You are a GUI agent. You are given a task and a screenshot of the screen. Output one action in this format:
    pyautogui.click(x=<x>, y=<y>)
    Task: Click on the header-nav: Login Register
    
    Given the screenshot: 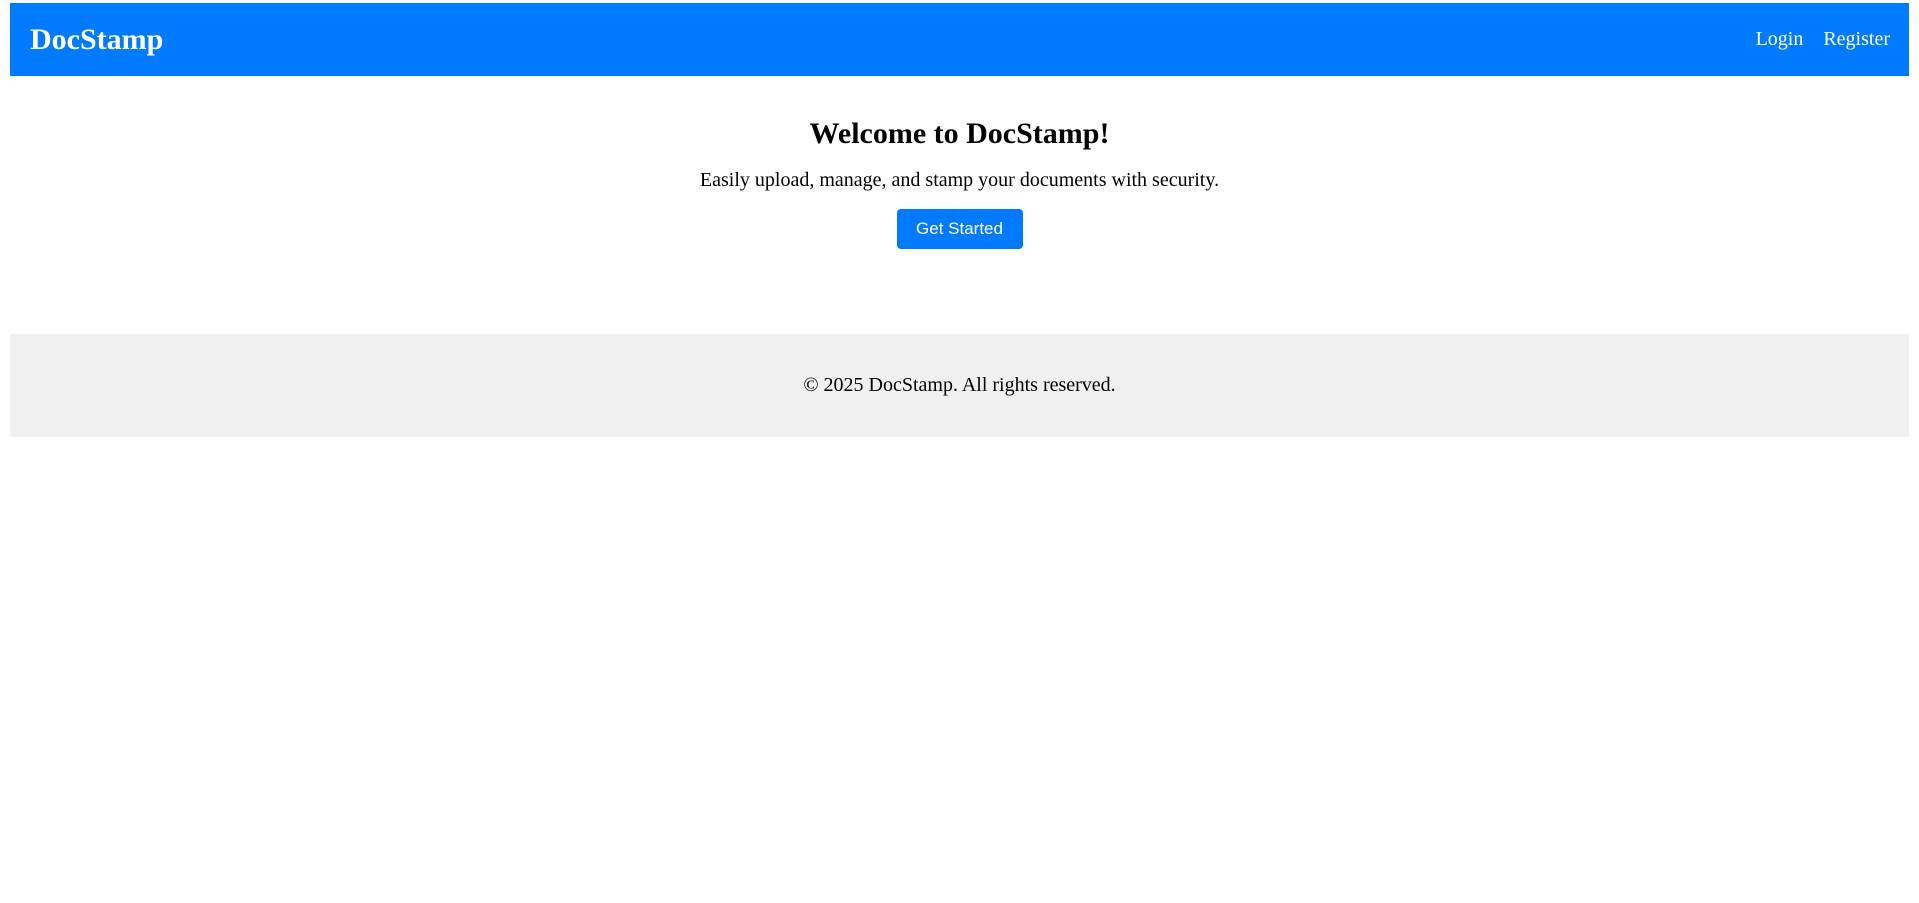 What is the action you would take?
    pyautogui.click(x=1823, y=39)
    